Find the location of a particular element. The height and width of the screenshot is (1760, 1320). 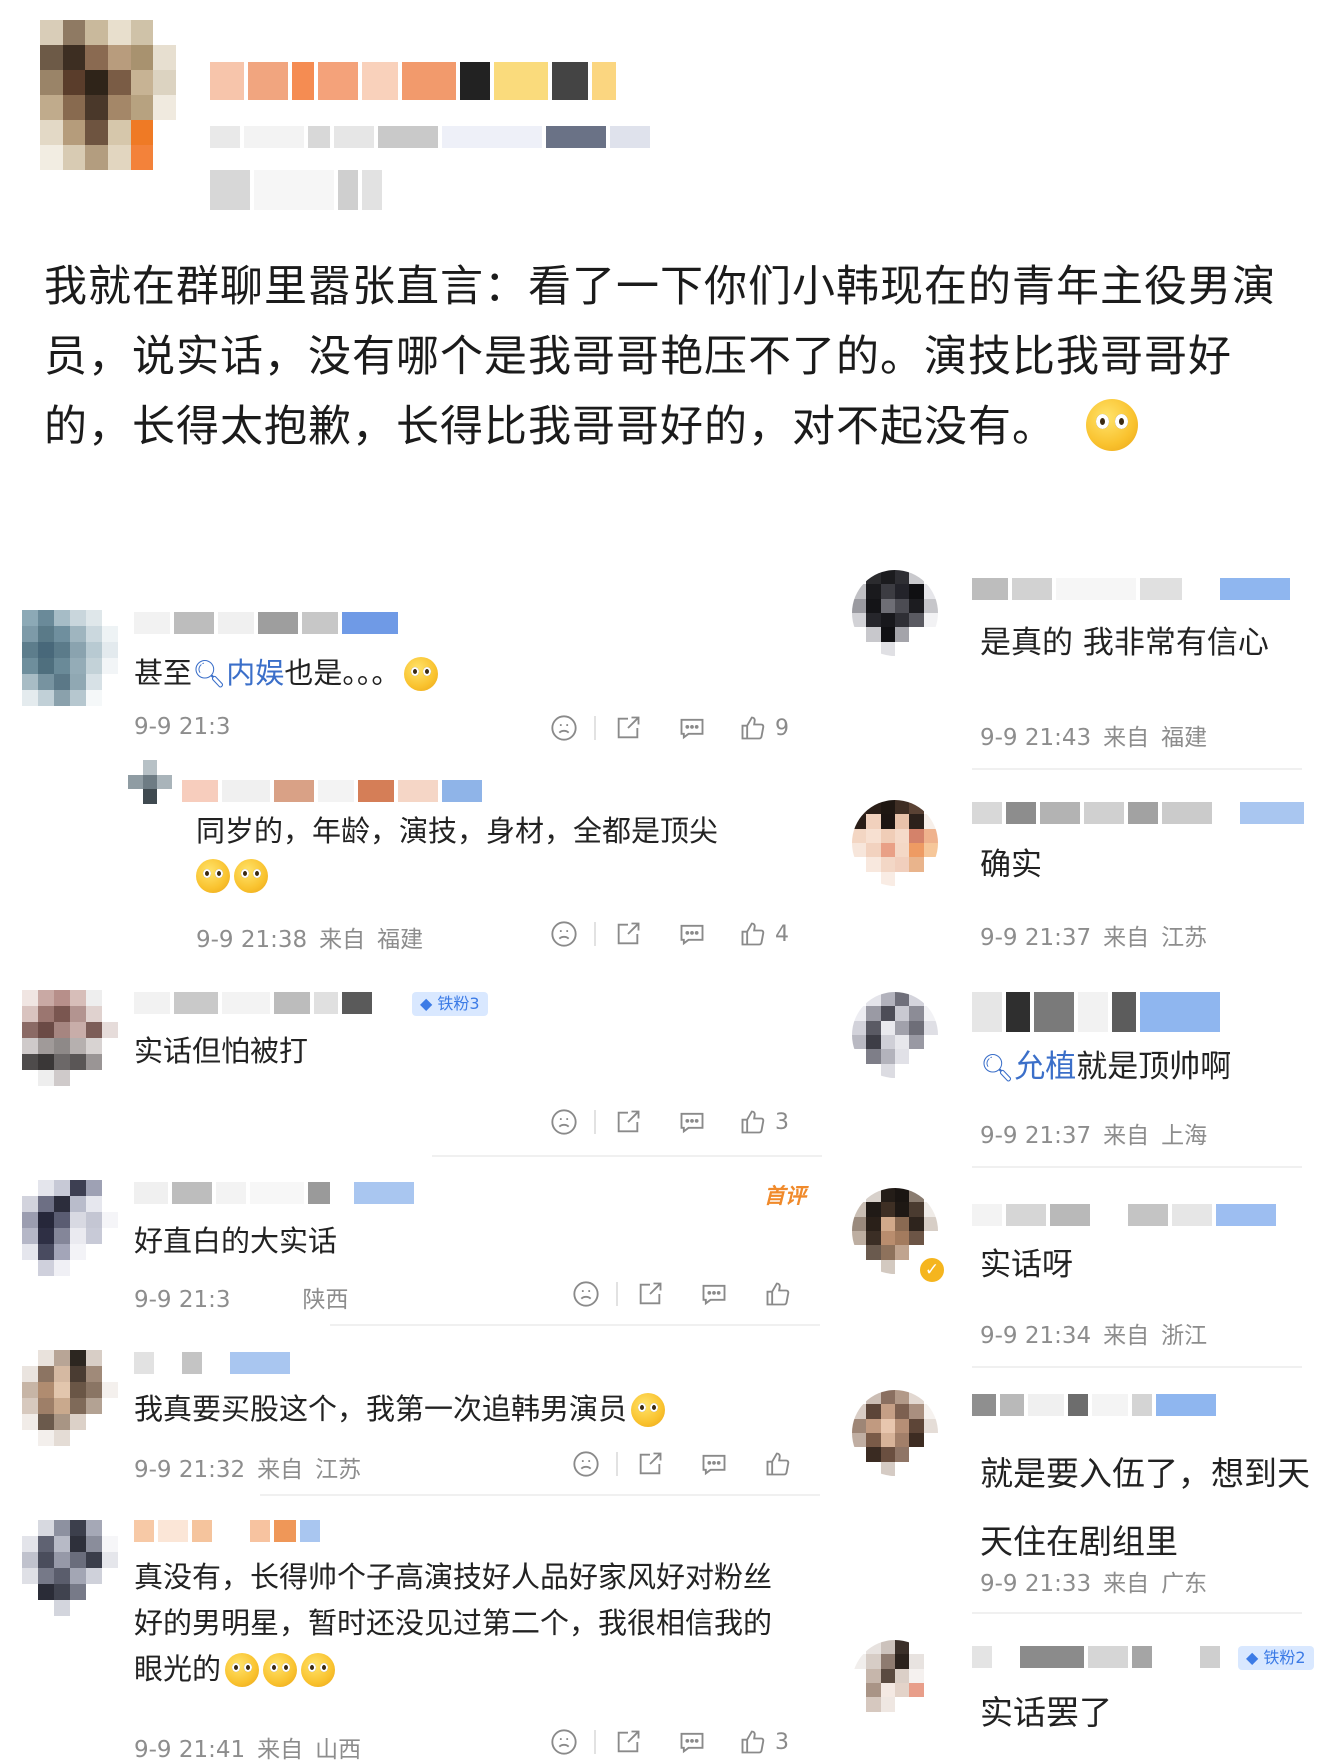

fan-badge: ◆ 铁粉2 is located at coordinates (1276, 1658).